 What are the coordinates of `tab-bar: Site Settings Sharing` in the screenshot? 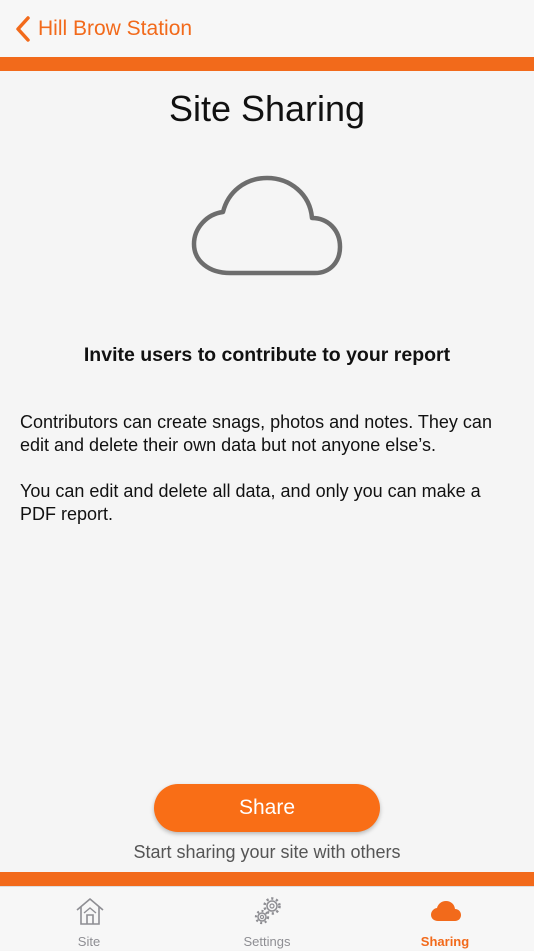 It's located at (267, 918).